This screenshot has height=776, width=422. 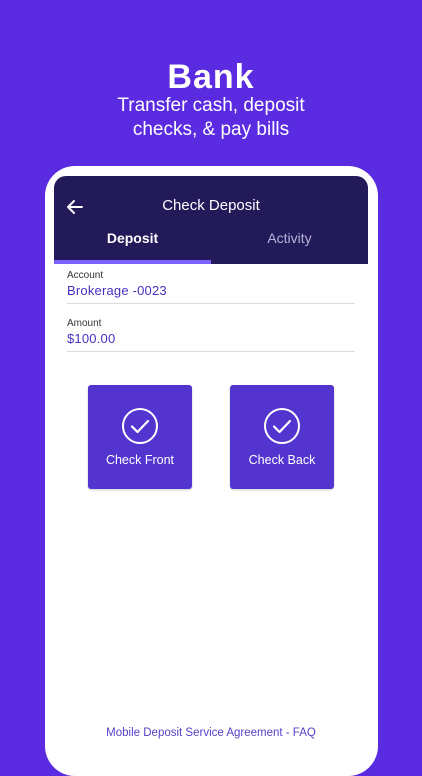 I want to click on promo-subtitle-line-1: Transfer cash, deposit, so click(x=211, y=105).